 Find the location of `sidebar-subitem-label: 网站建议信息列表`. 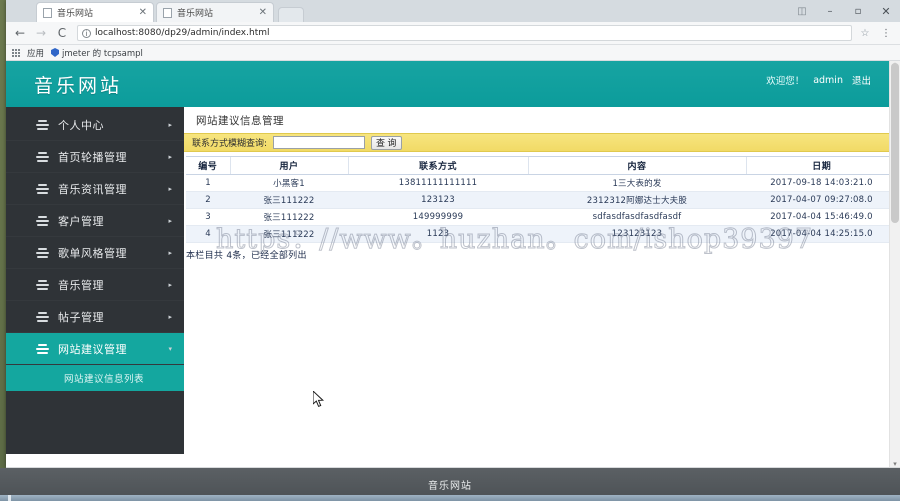

sidebar-subitem-label: 网站建议信息列表 is located at coordinates (103, 379).